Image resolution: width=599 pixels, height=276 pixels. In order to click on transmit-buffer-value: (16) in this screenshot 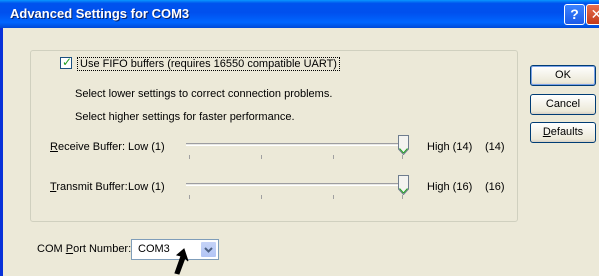, I will do `click(495, 187)`.